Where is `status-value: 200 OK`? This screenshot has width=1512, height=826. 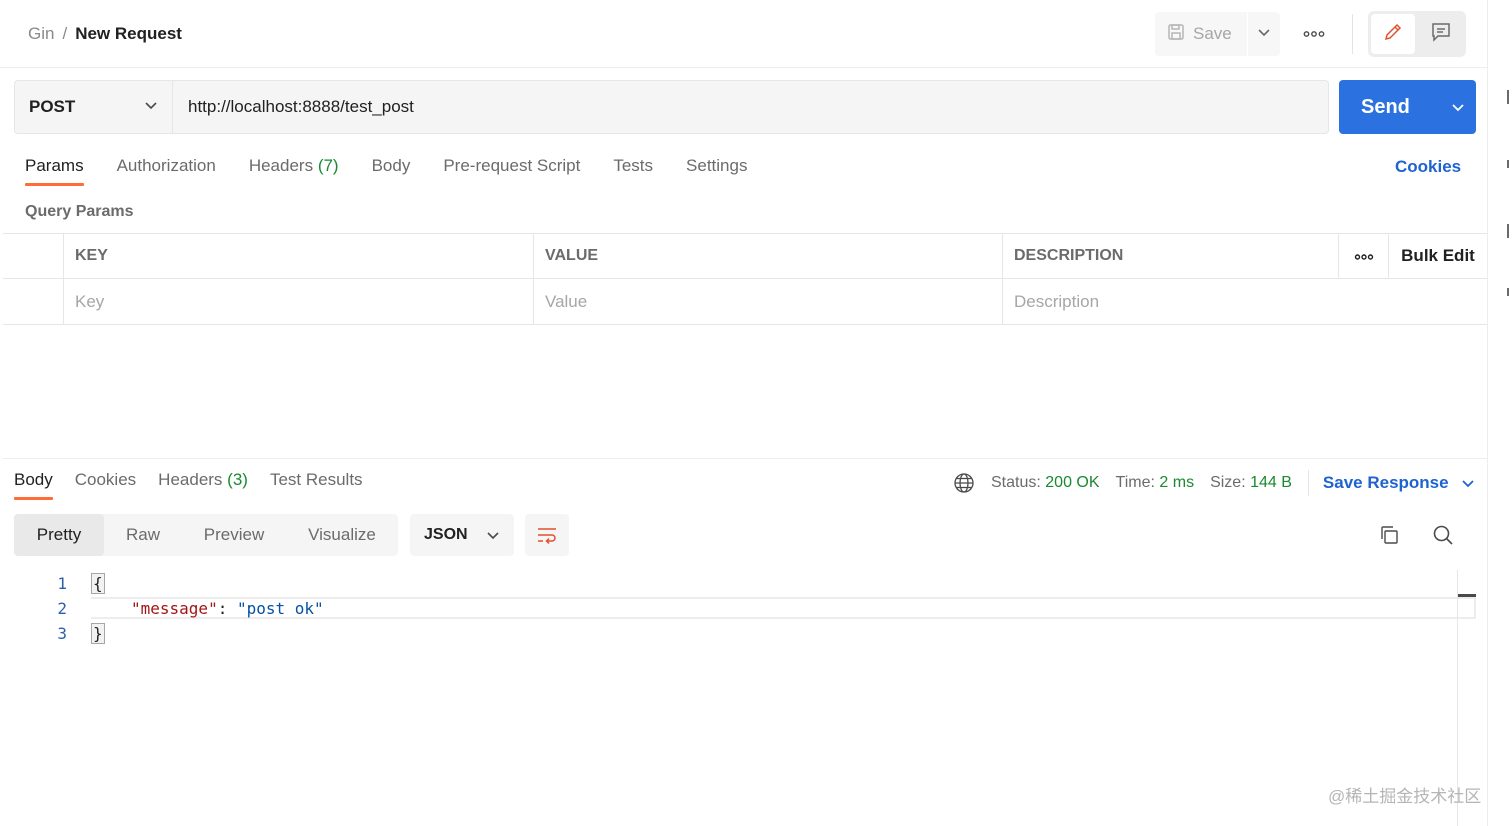 status-value: 200 OK is located at coordinates (1072, 482).